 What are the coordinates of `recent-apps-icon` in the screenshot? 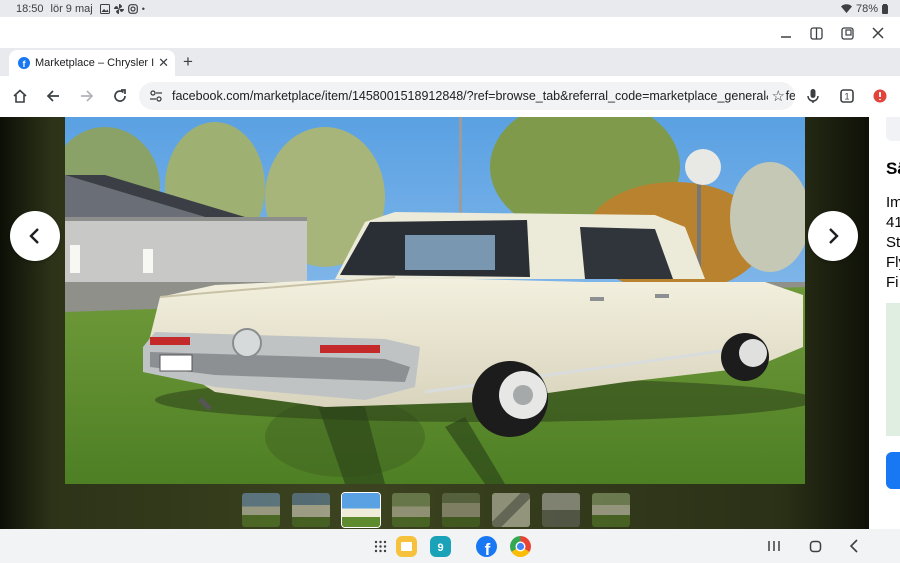 It's located at (774, 546).